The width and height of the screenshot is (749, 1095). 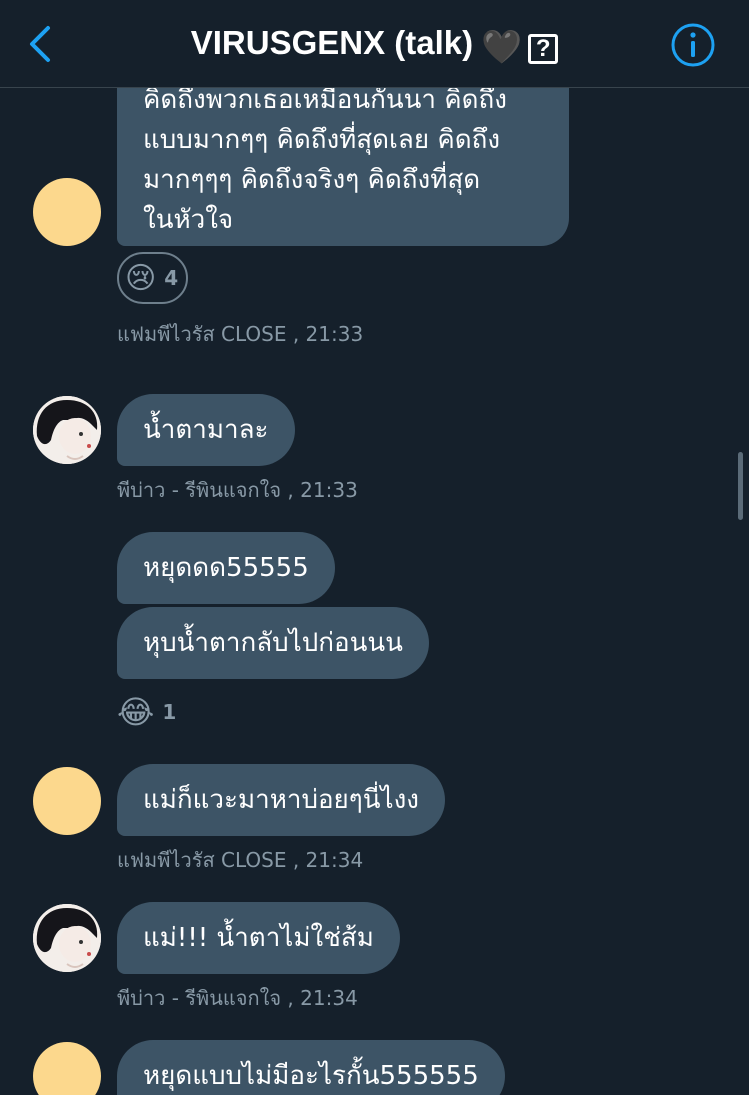 What do you see at coordinates (322, 140) in the screenshot?
I see `message-line: แบบมากๆๆ คิดถึงที่สุดเลย คิดถึง` at bounding box center [322, 140].